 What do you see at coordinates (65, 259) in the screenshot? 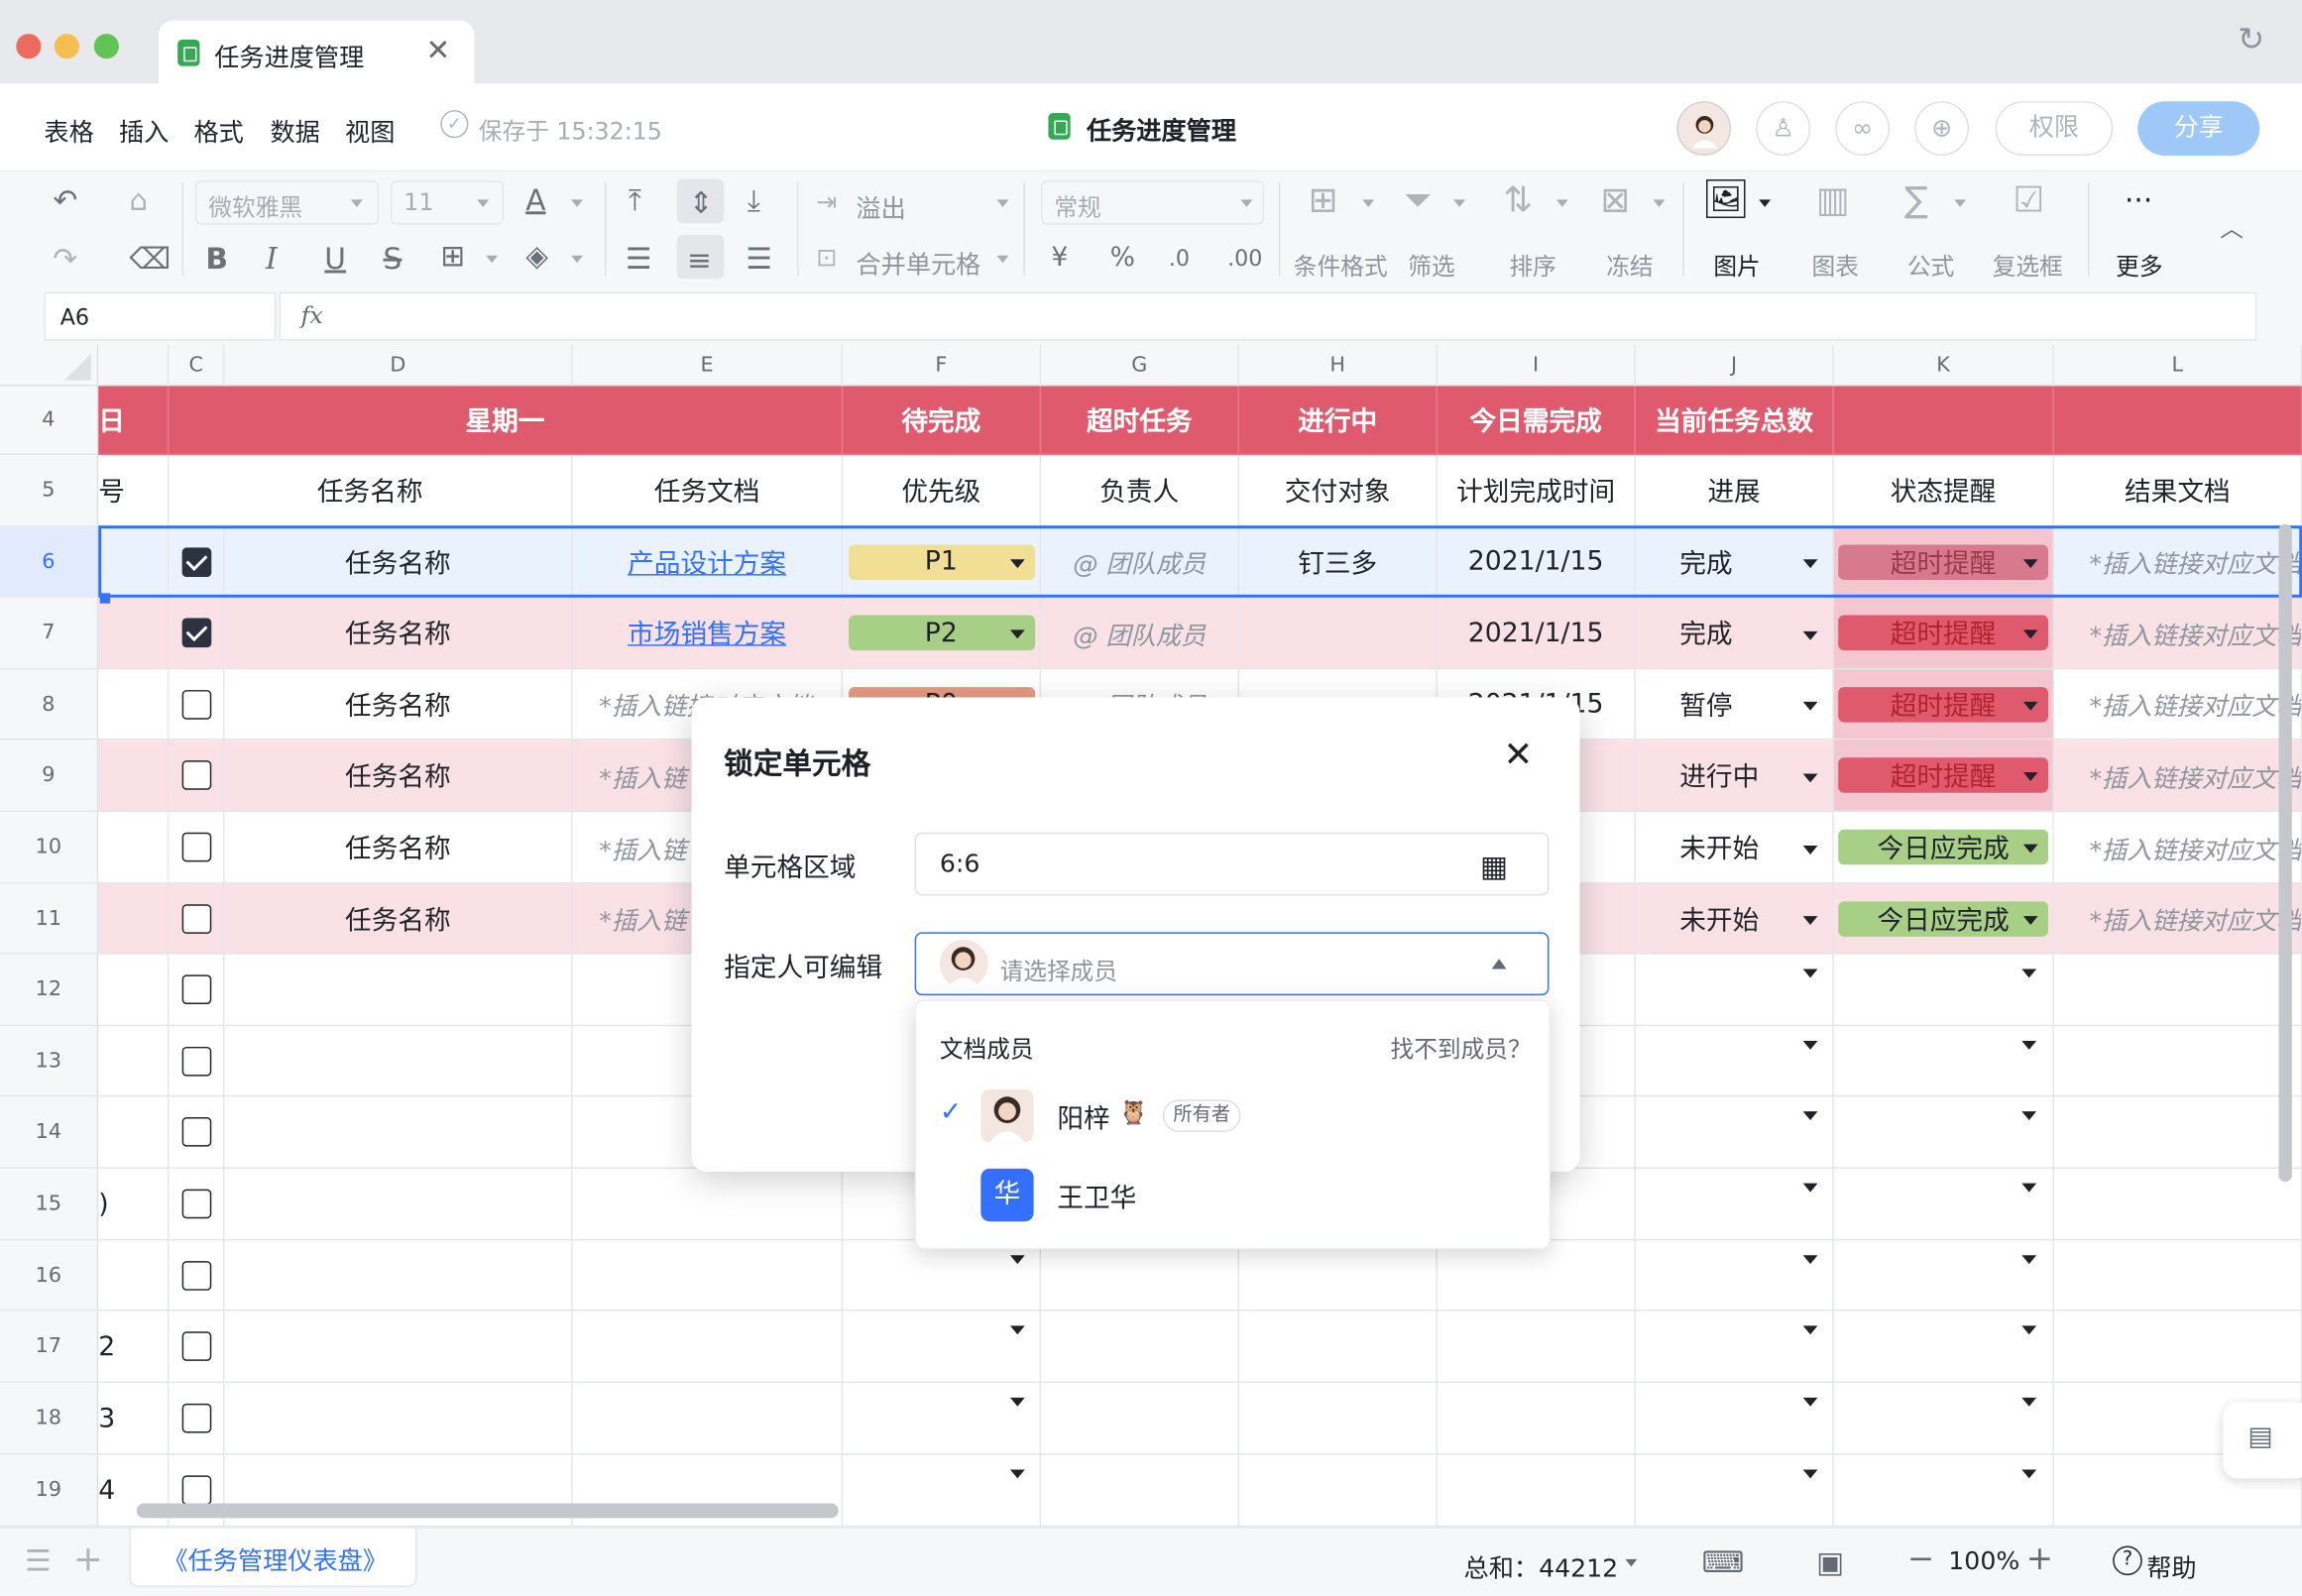
I see `redo-icon: ↷` at bounding box center [65, 259].